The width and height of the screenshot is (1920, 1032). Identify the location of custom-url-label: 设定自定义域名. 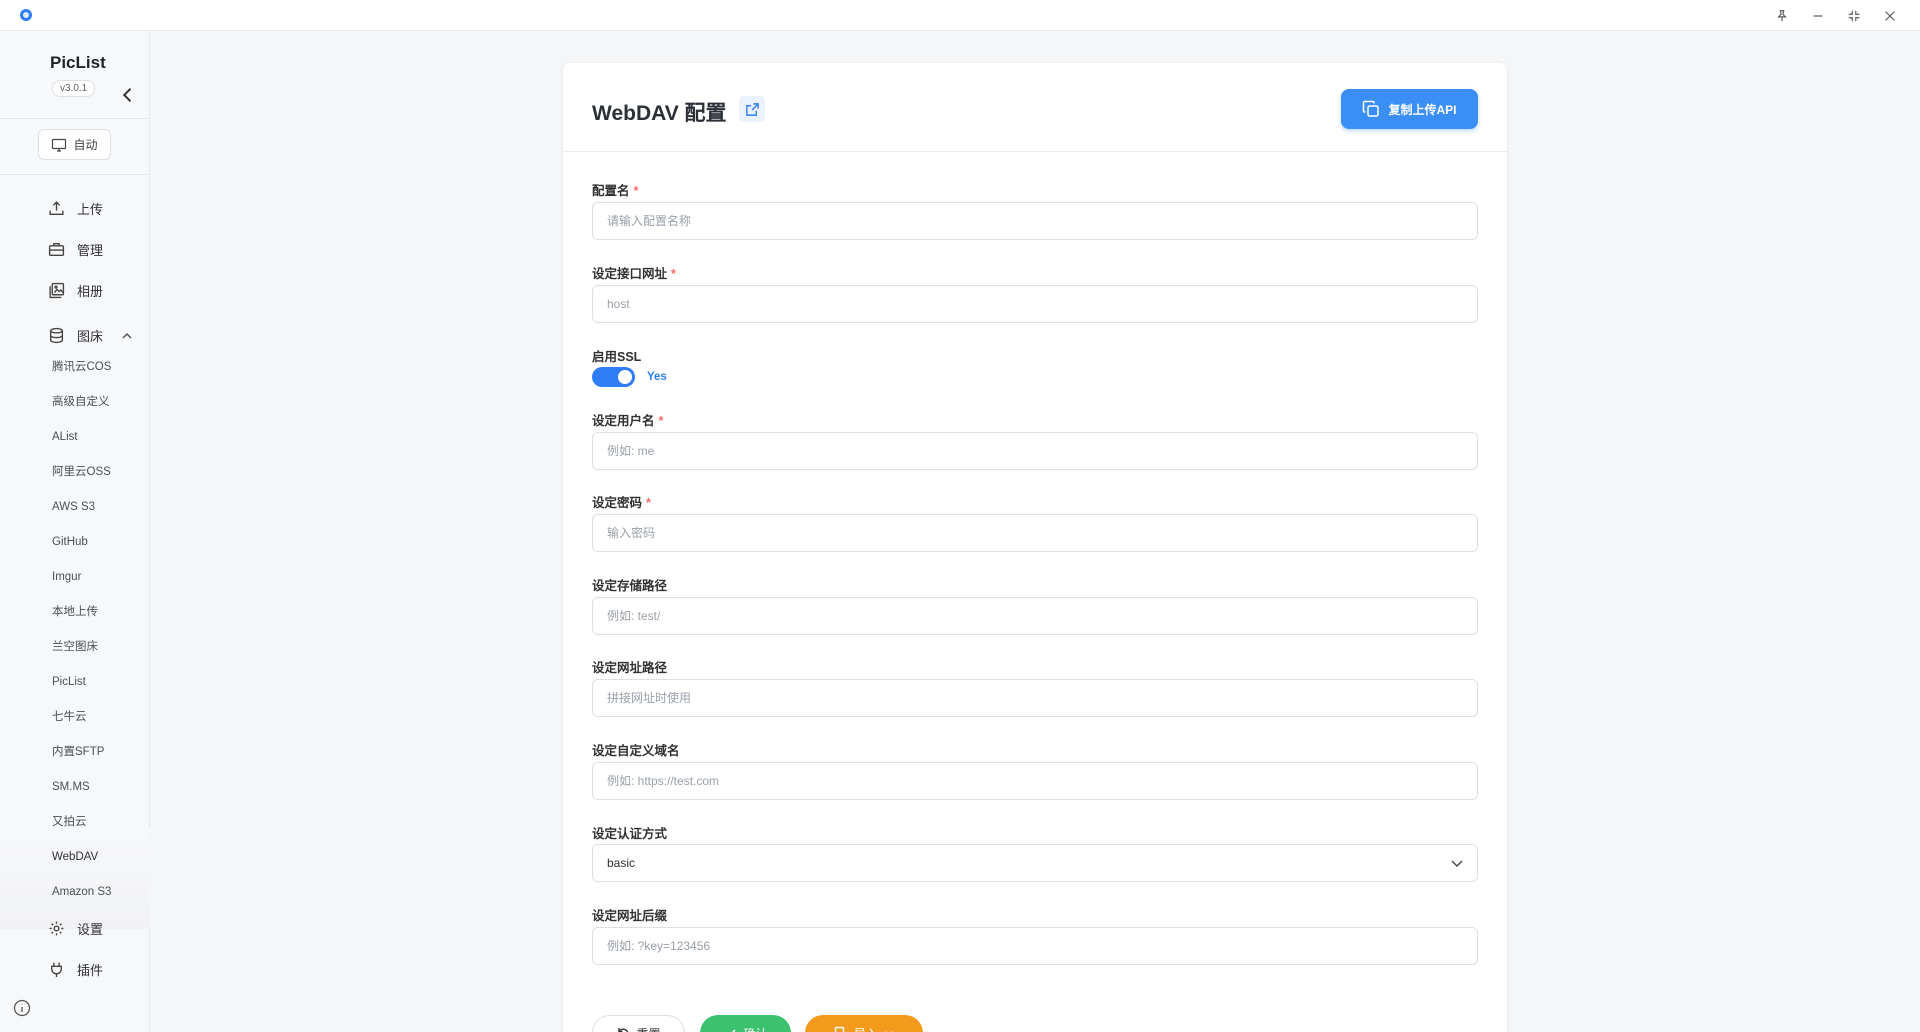
(636, 751).